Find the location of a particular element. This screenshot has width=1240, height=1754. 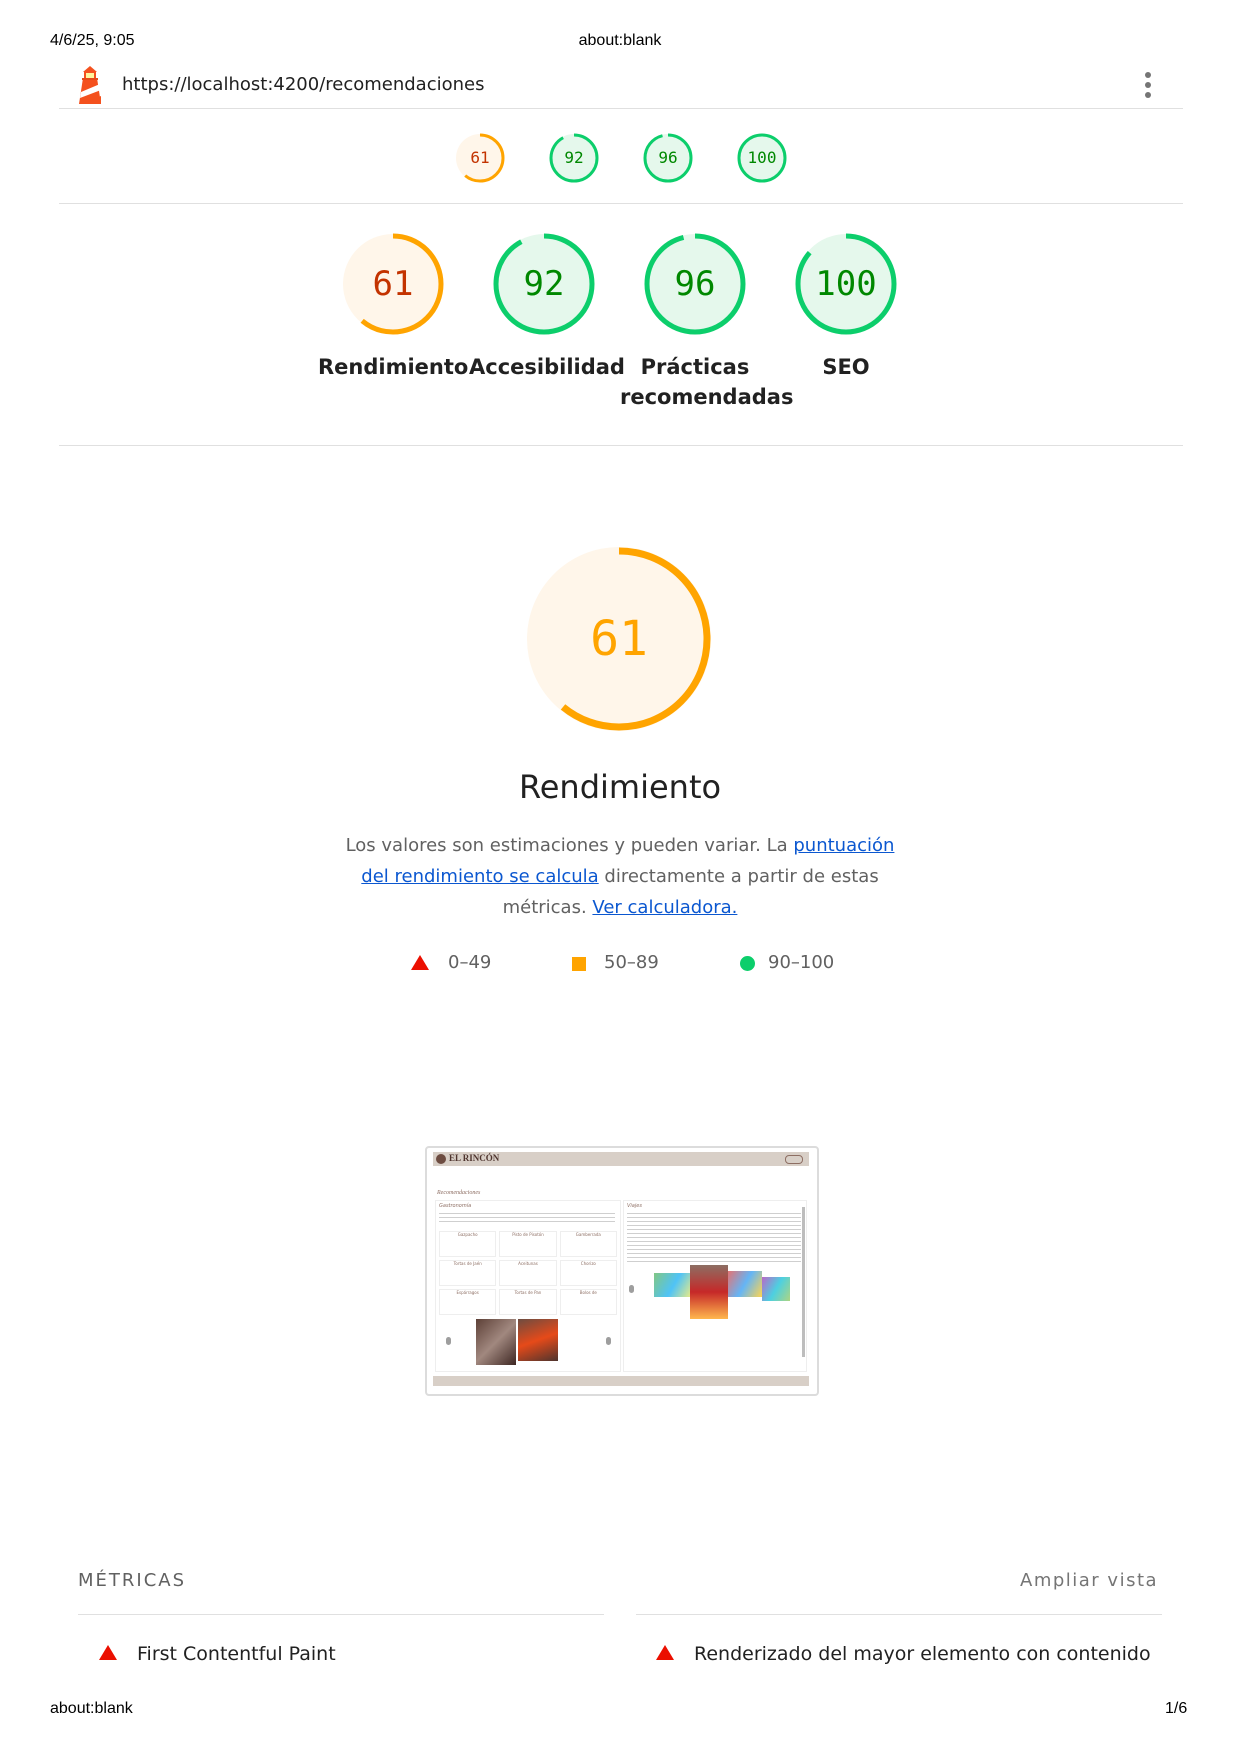

thumb-next-icon is located at coordinates (608, 1341).